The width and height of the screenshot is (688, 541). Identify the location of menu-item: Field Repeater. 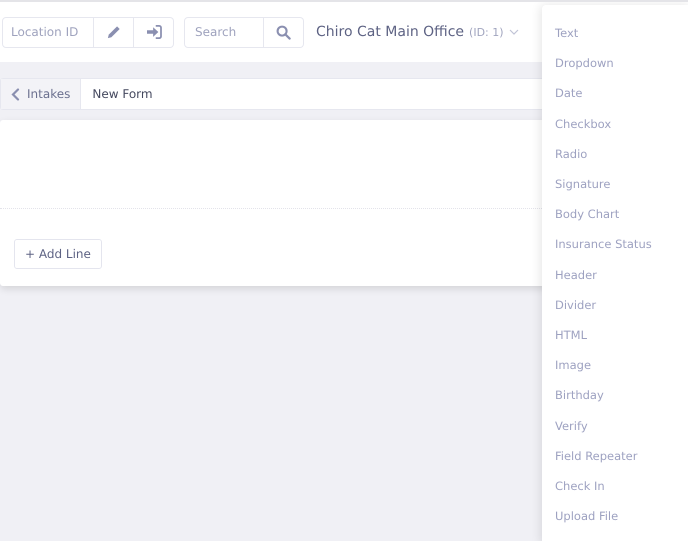
(615, 455).